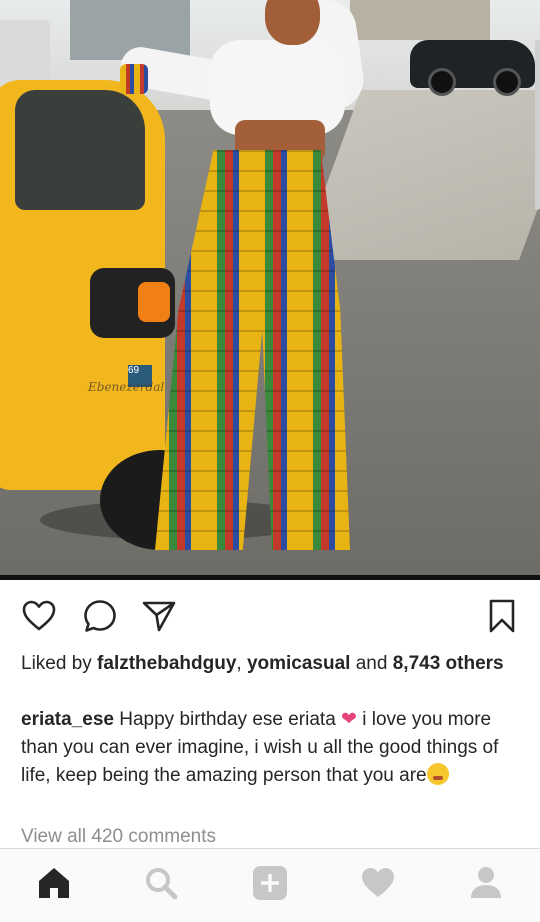  What do you see at coordinates (270, 615) in the screenshot?
I see `post-action-bar` at bounding box center [270, 615].